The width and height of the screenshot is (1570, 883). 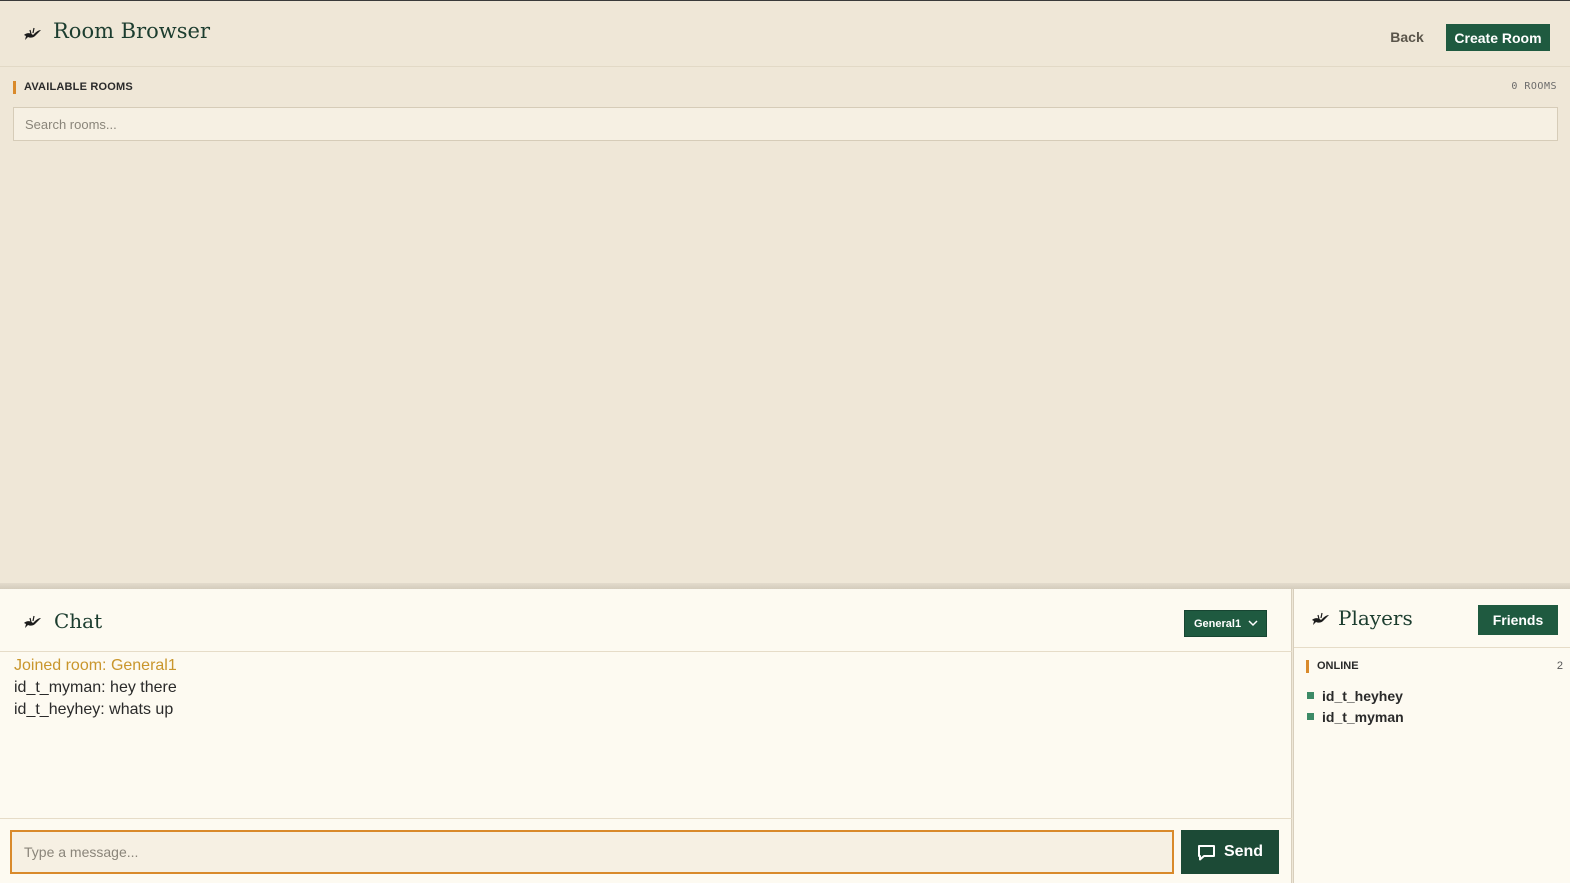 What do you see at coordinates (1375, 618) in the screenshot?
I see `players-title: Players` at bounding box center [1375, 618].